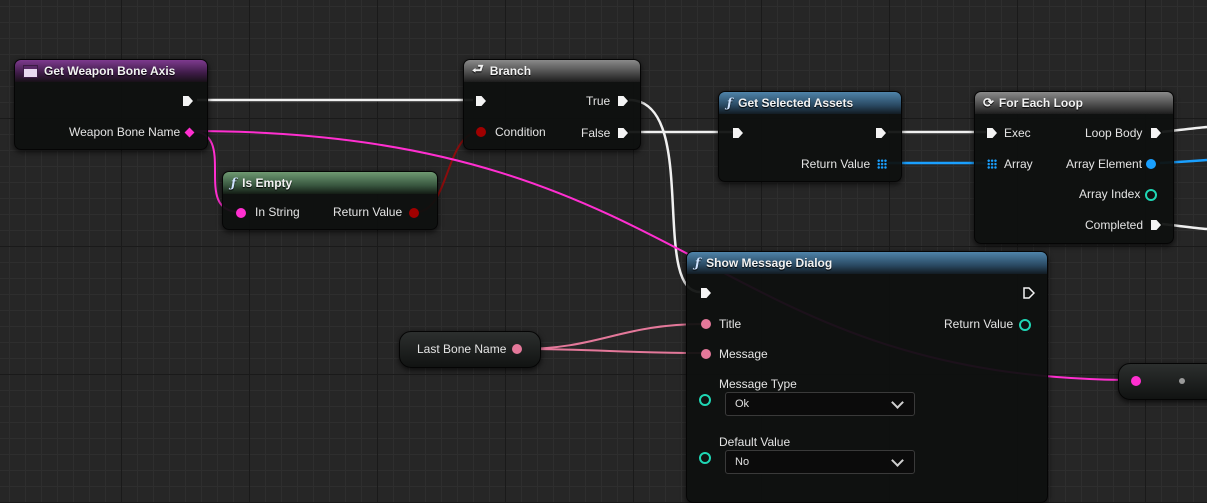 The height and width of the screenshot is (503, 1207). Describe the element at coordinates (1182, 381) in the screenshot. I see `dot-icon` at that location.